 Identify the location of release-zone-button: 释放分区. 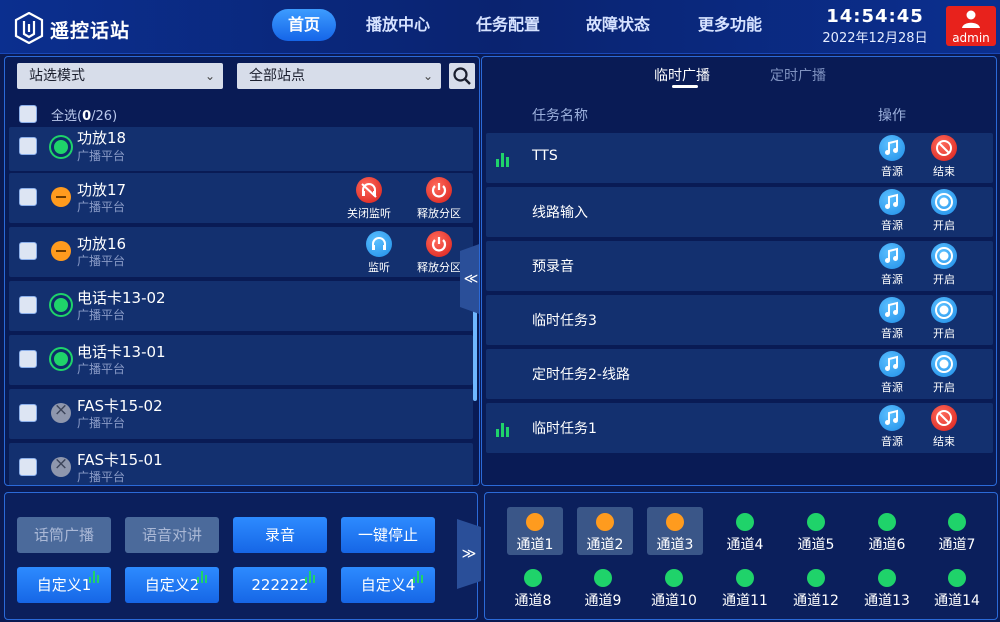
(439, 199).